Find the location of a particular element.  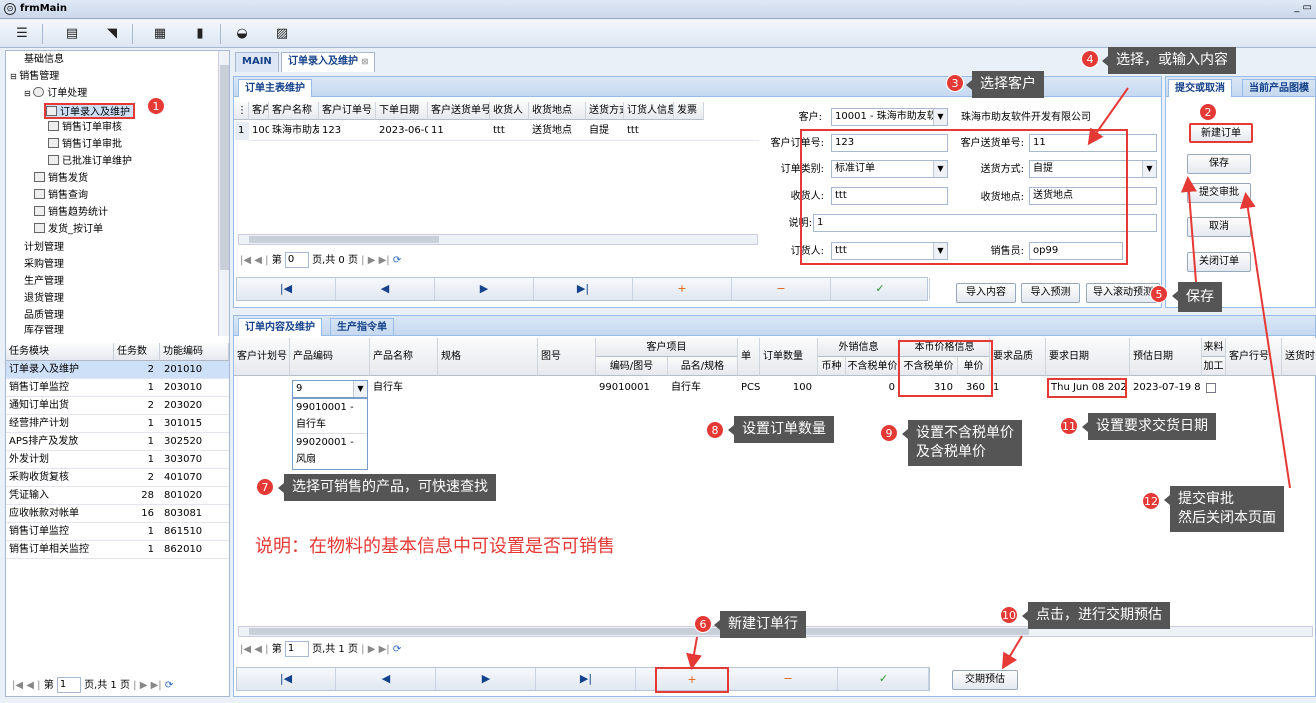

callout-badge-11: 11 is located at coordinates (1069, 426).